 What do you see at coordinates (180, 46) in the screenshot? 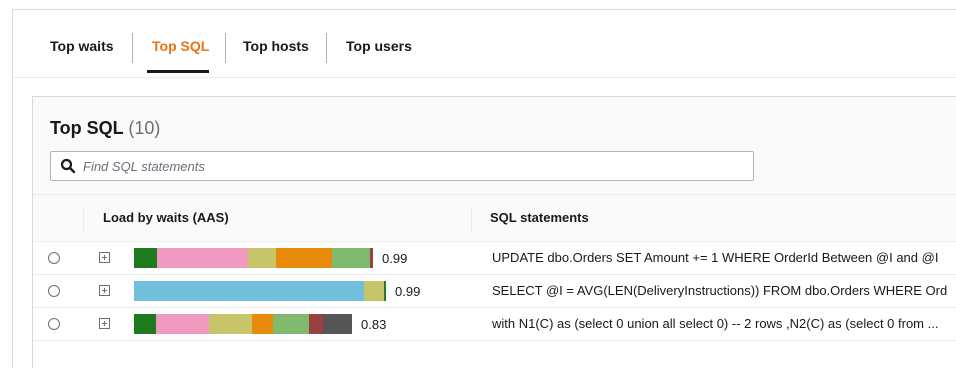
I see `tab-top-sql: Top SQL` at bounding box center [180, 46].